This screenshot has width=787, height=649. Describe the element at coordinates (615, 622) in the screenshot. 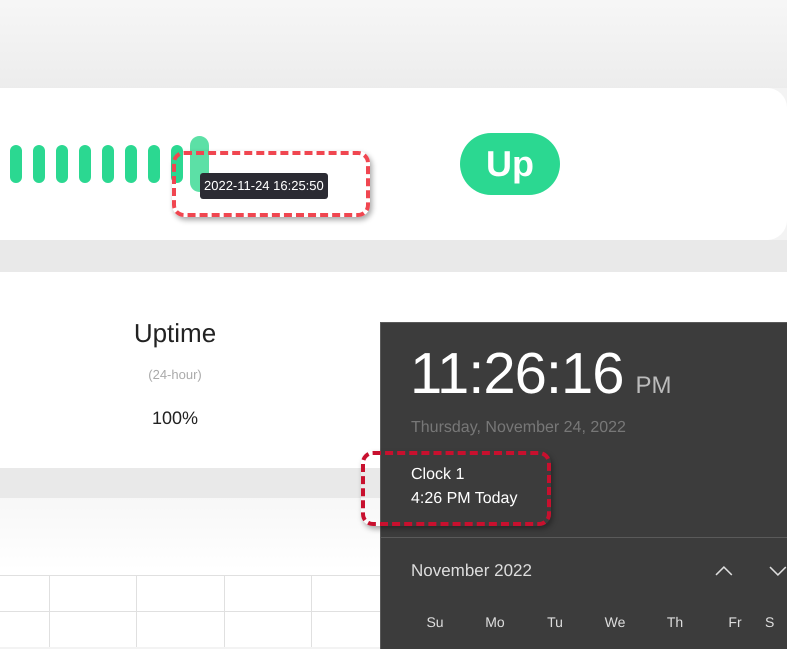

I see `weekday-label: We` at that location.